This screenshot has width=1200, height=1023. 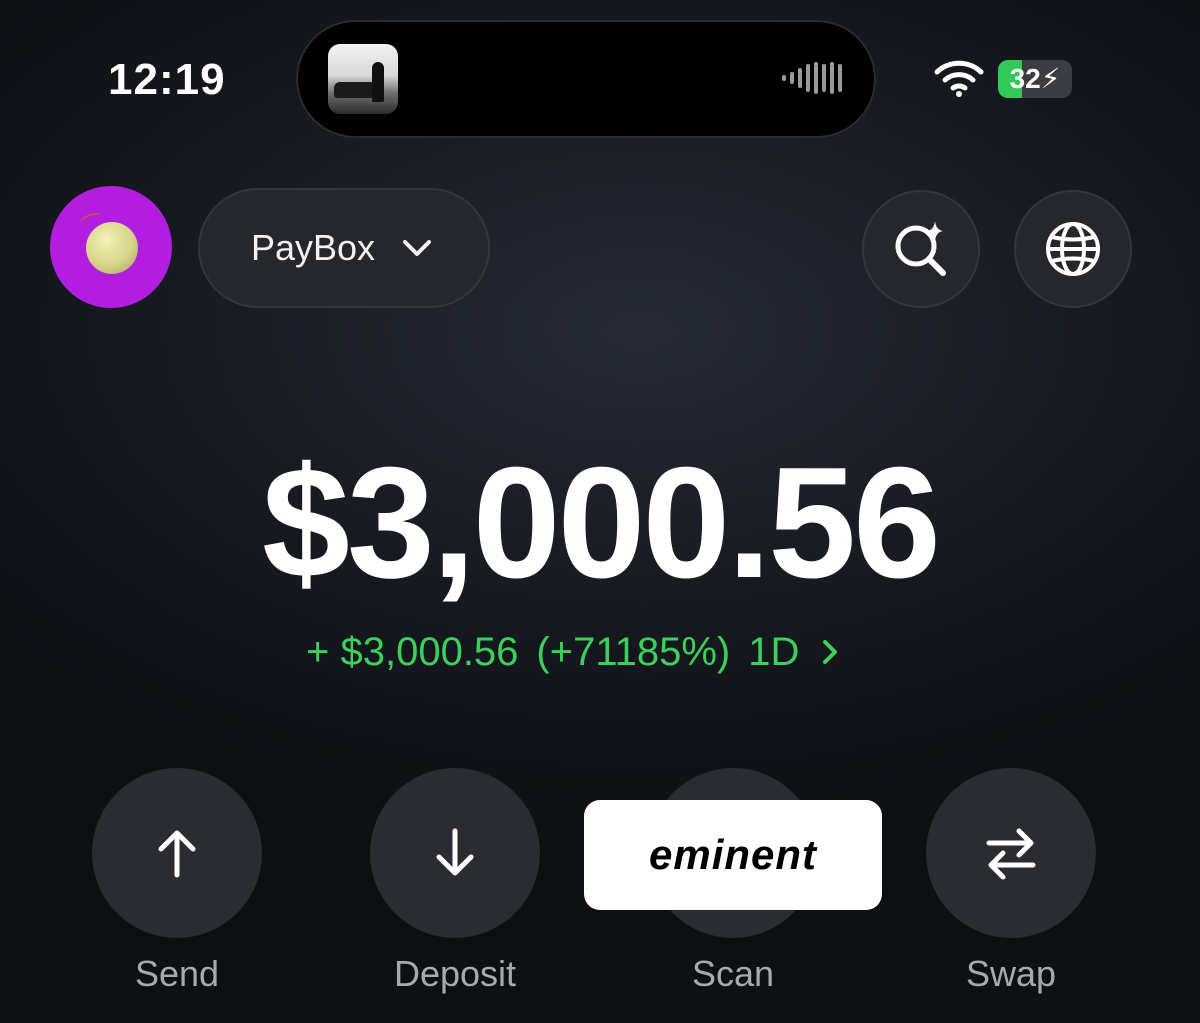 I want to click on status-time: 12:19, so click(x=167, y=79).